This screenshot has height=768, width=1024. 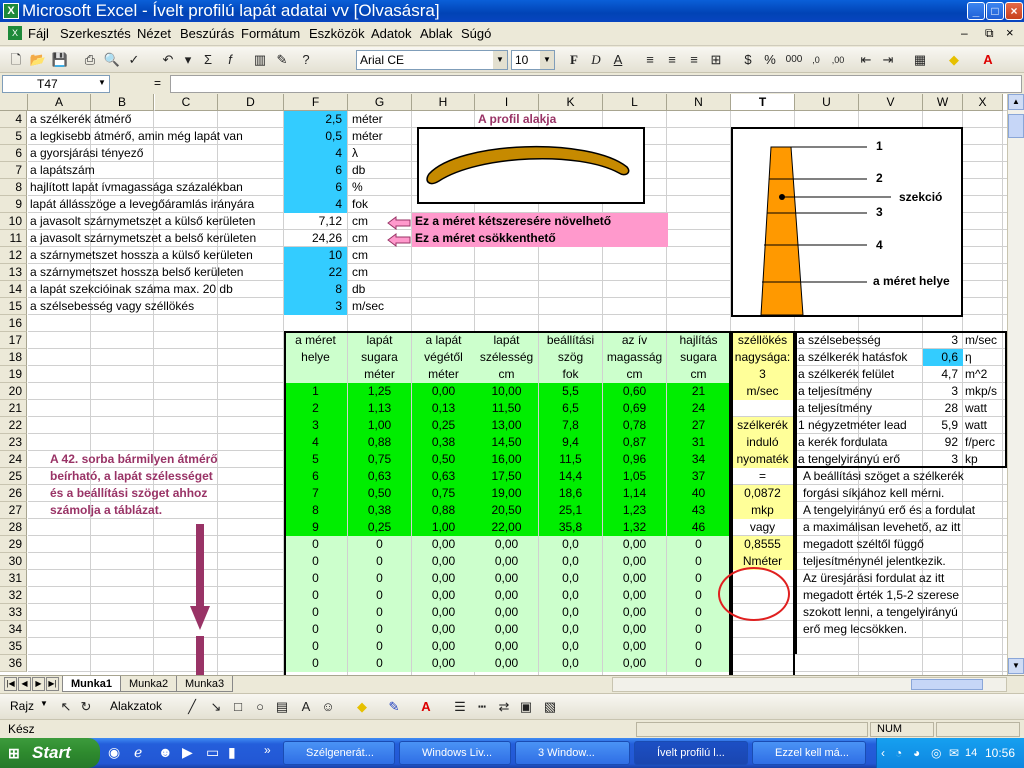 I want to click on align-left-icon: ≡, so click(x=650, y=60).